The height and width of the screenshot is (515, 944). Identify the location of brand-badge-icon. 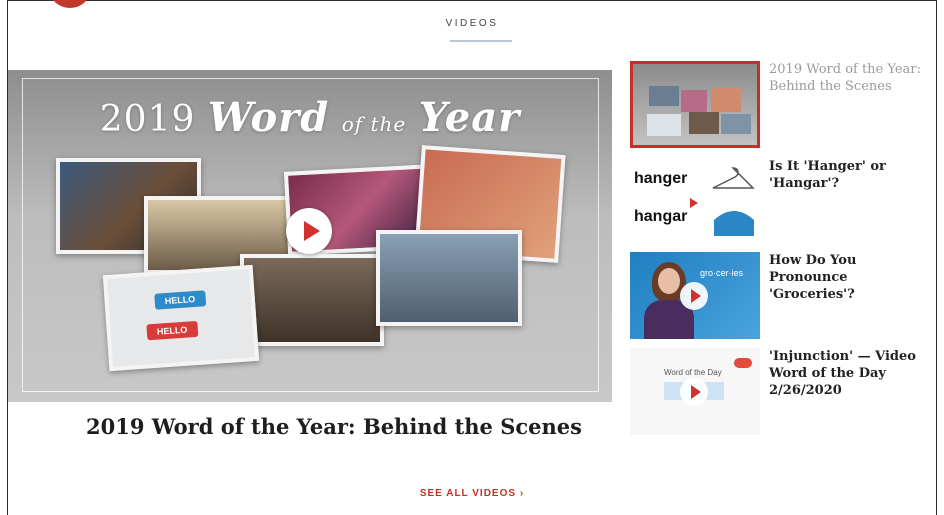
(743, 363).